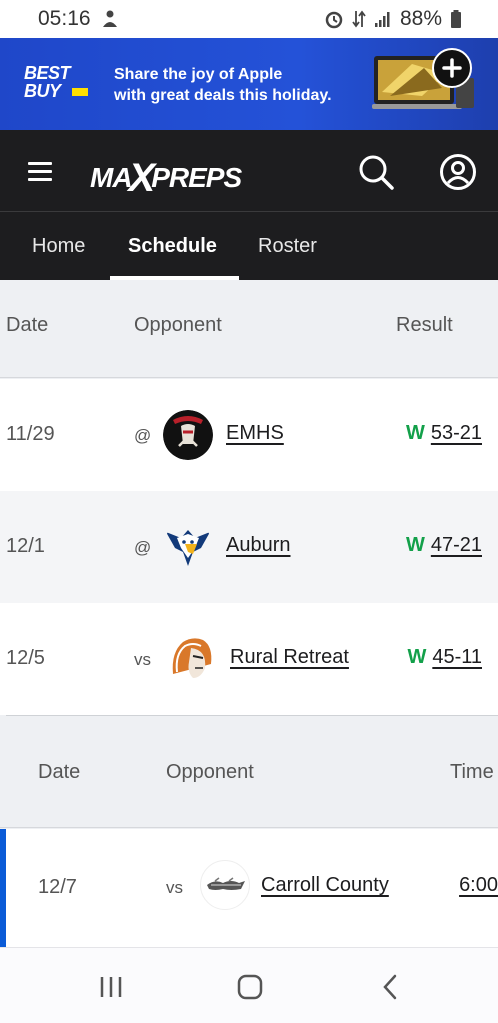  What do you see at coordinates (393, 19) in the screenshot?
I see `status-right: 88%` at bounding box center [393, 19].